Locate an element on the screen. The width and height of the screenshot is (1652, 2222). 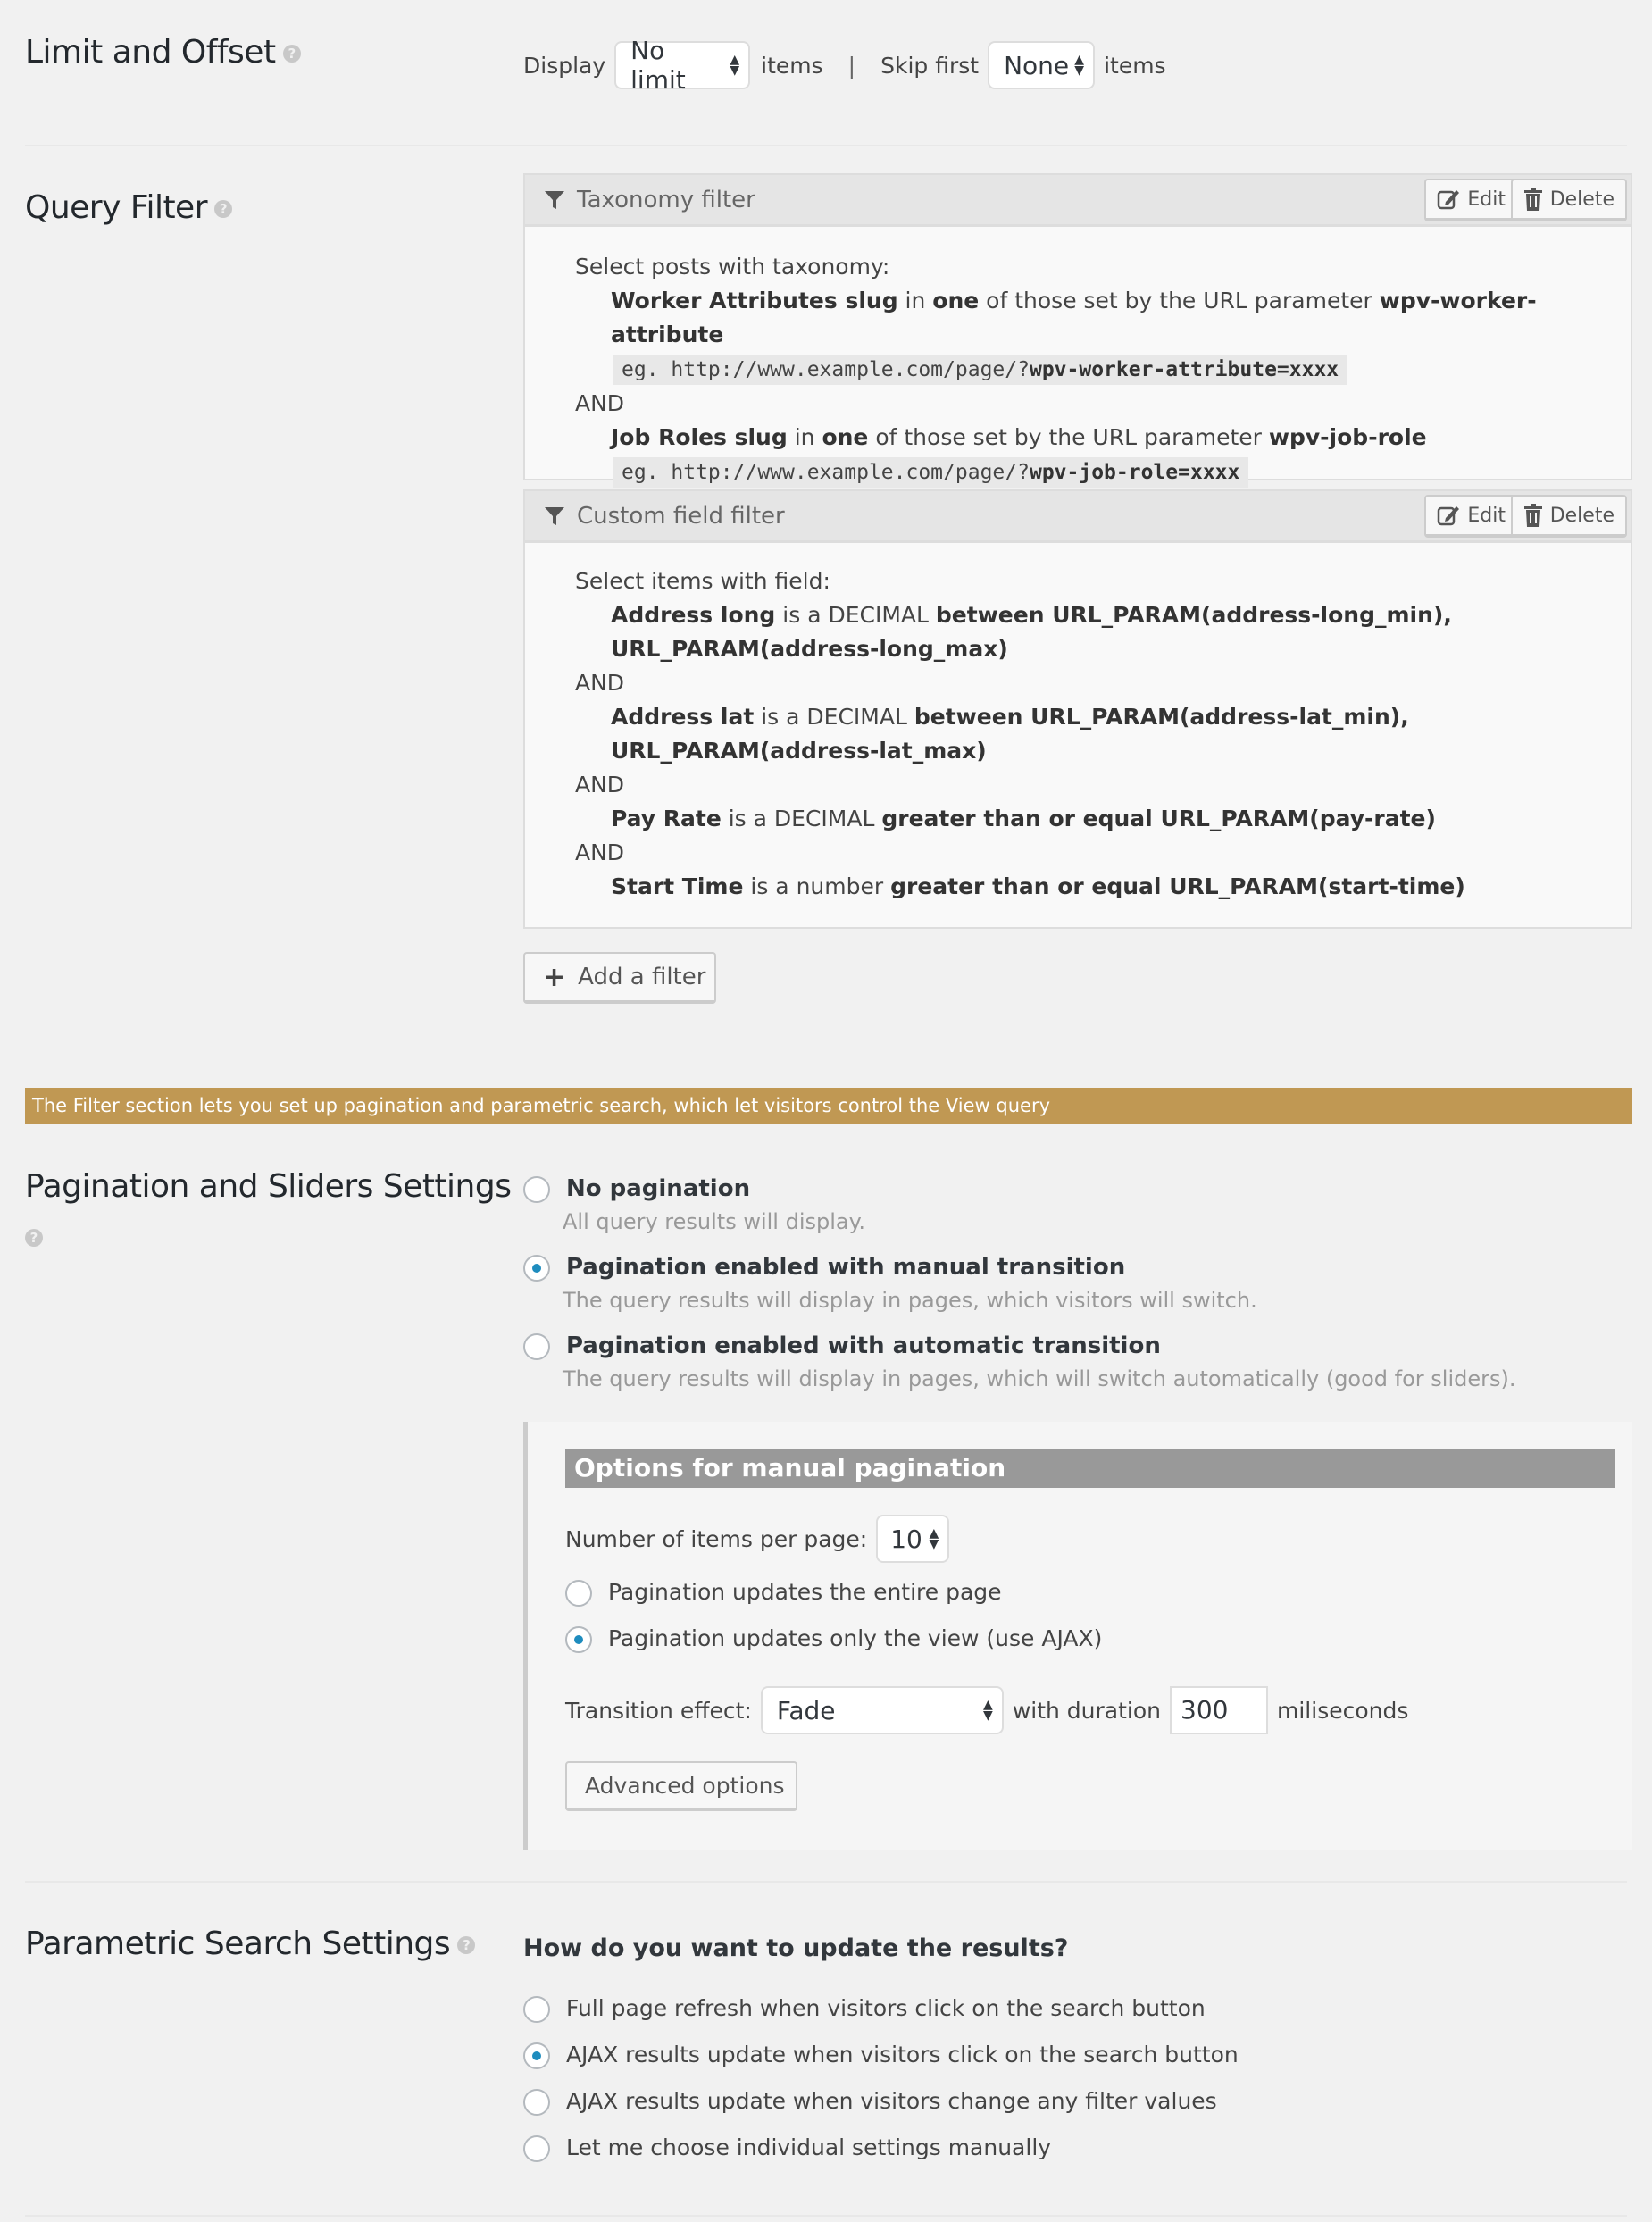
transition-effect-select: Fade ▲ ▼ is located at coordinates (882, 1710).